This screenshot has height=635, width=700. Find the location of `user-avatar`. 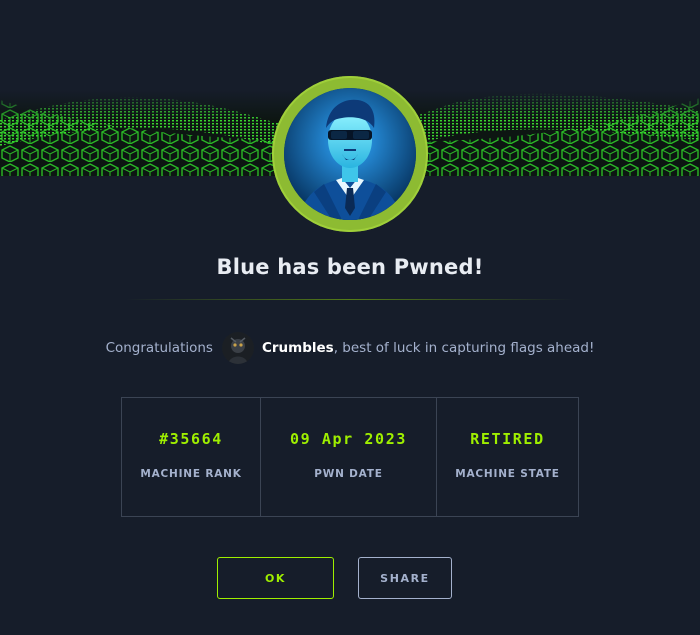

user-avatar is located at coordinates (237, 348).